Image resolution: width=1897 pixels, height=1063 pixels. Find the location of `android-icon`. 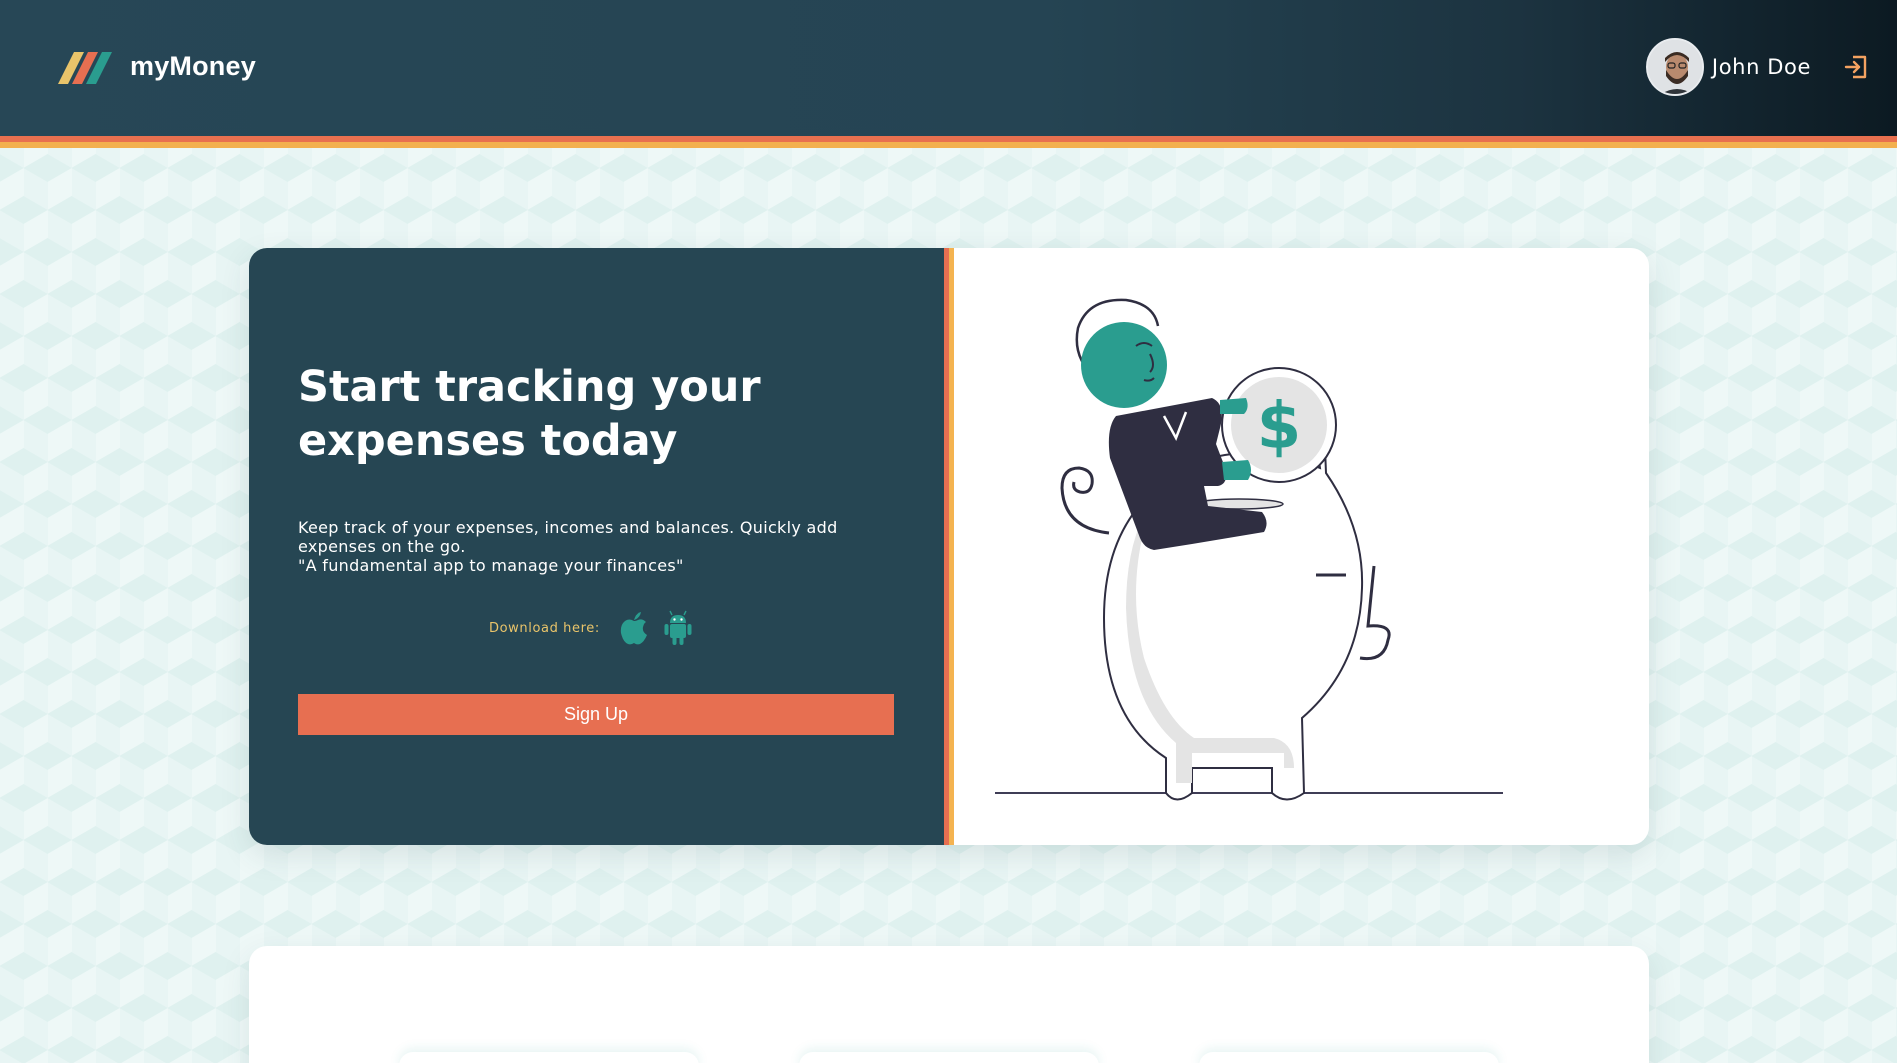

android-icon is located at coordinates (678, 628).